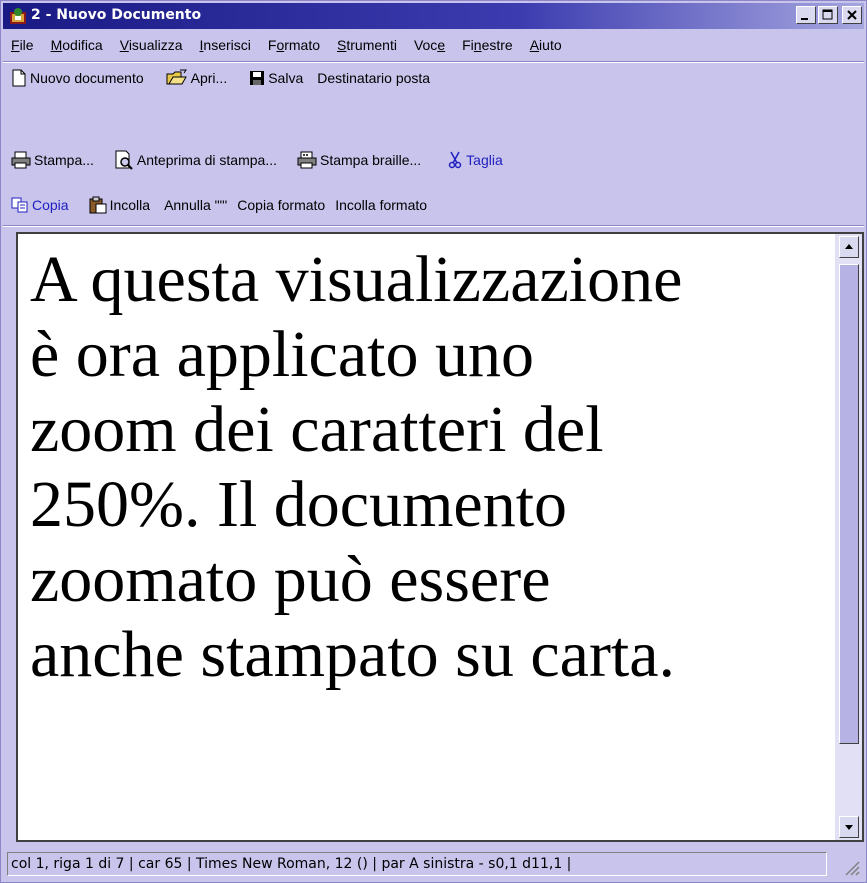 The height and width of the screenshot is (883, 867). I want to click on cut-button: Taglia, so click(475, 160).